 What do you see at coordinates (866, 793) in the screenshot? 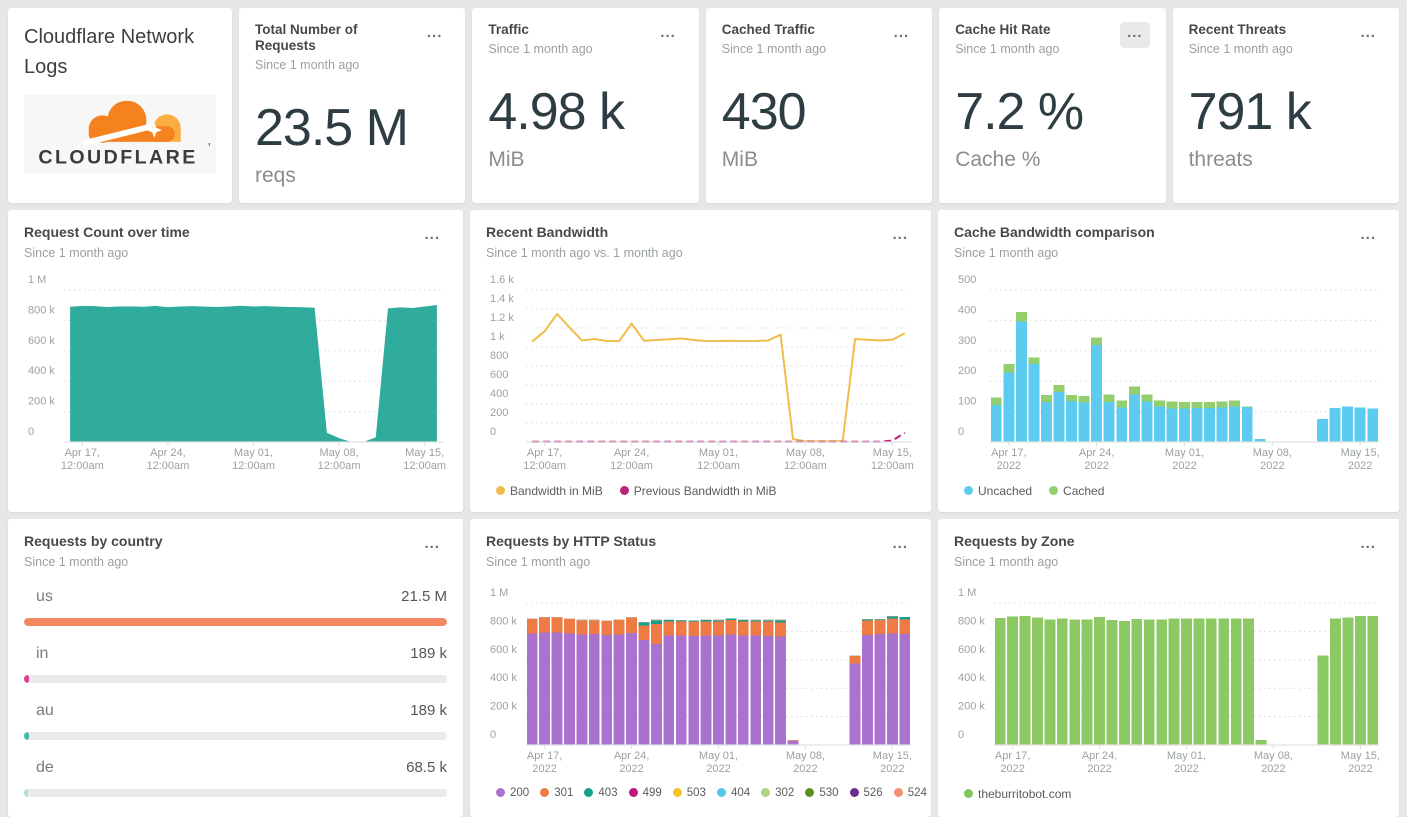
I see `legend-item: 526` at bounding box center [866, 793].